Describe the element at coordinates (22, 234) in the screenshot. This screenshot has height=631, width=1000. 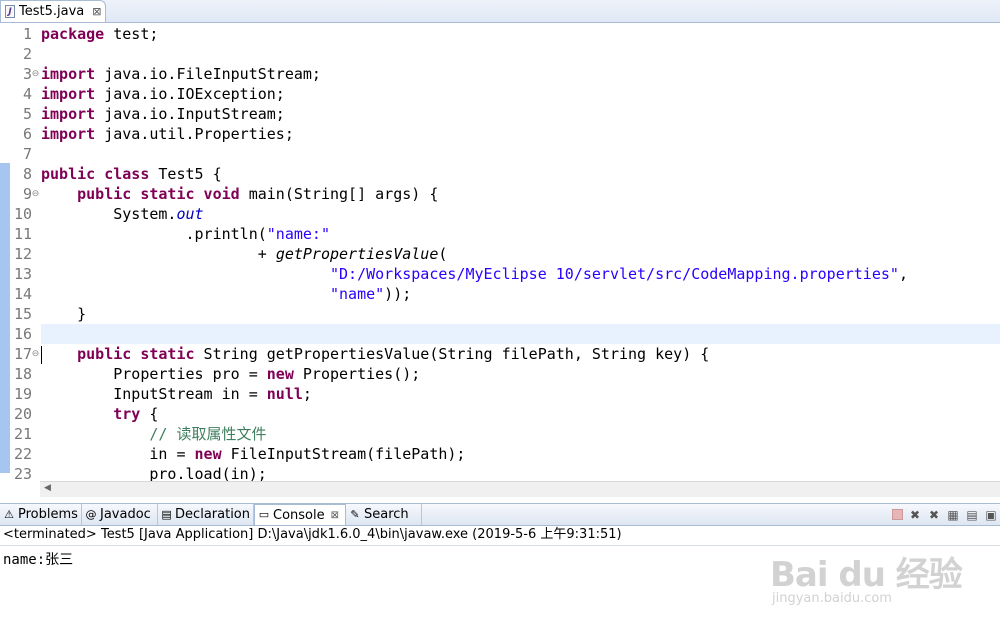
I see `line-number: 11` at that location.